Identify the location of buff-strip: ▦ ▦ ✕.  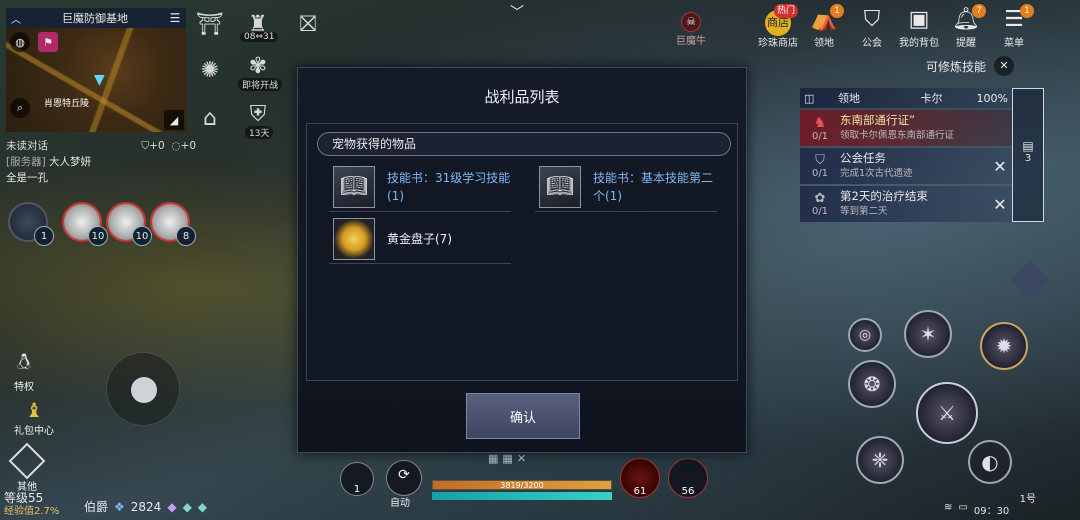
(507, 458).